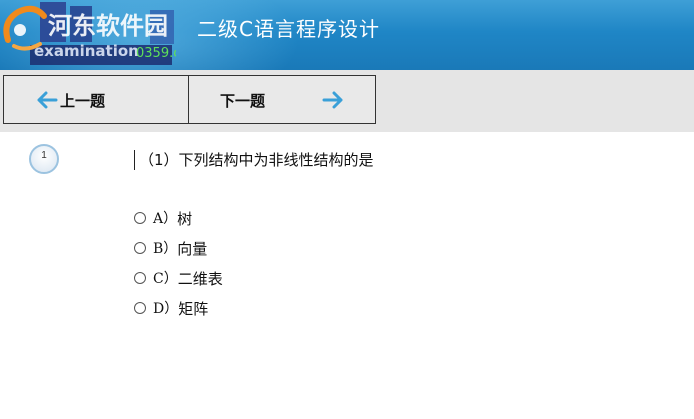 The height and width of the screenshot is (419, 694). What do you see at coordinates (243, 101) in the screenshot?
I see `next-question-label: 下一题` at bounding box center [243, 101].